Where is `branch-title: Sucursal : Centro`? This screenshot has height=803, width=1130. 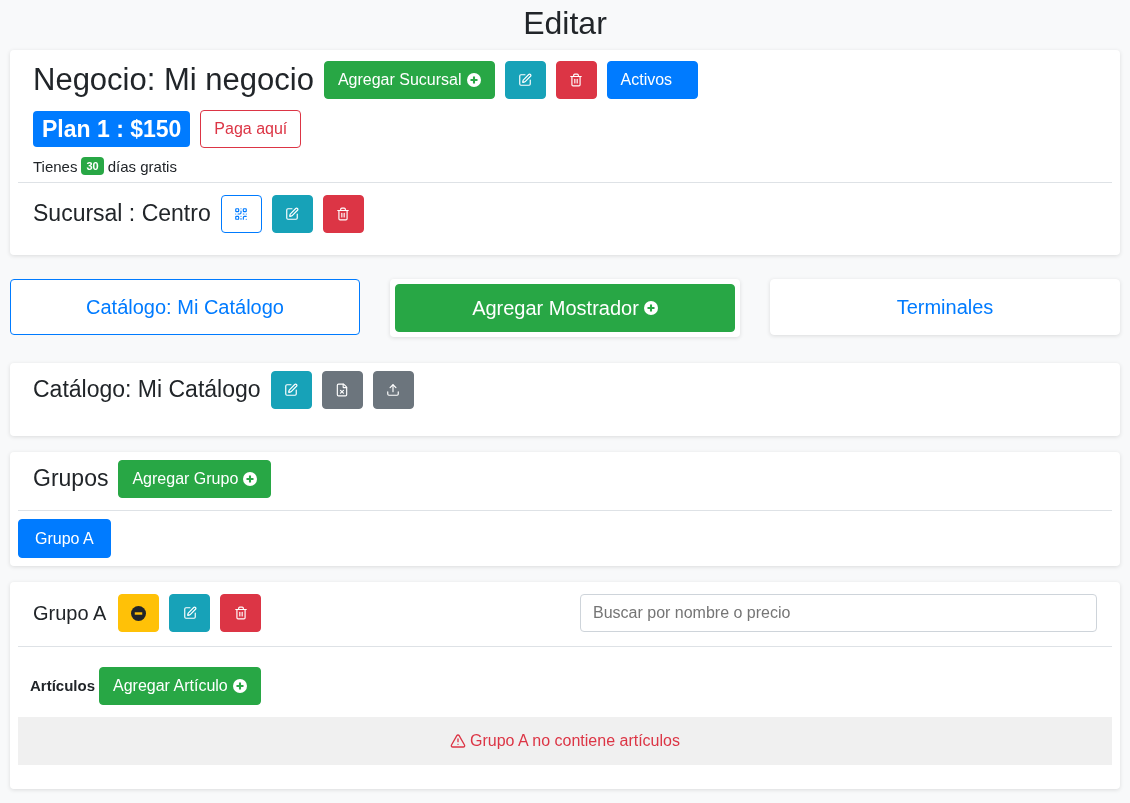 branch-title: Sucursal : Centro is located at coordinates (122, 214).